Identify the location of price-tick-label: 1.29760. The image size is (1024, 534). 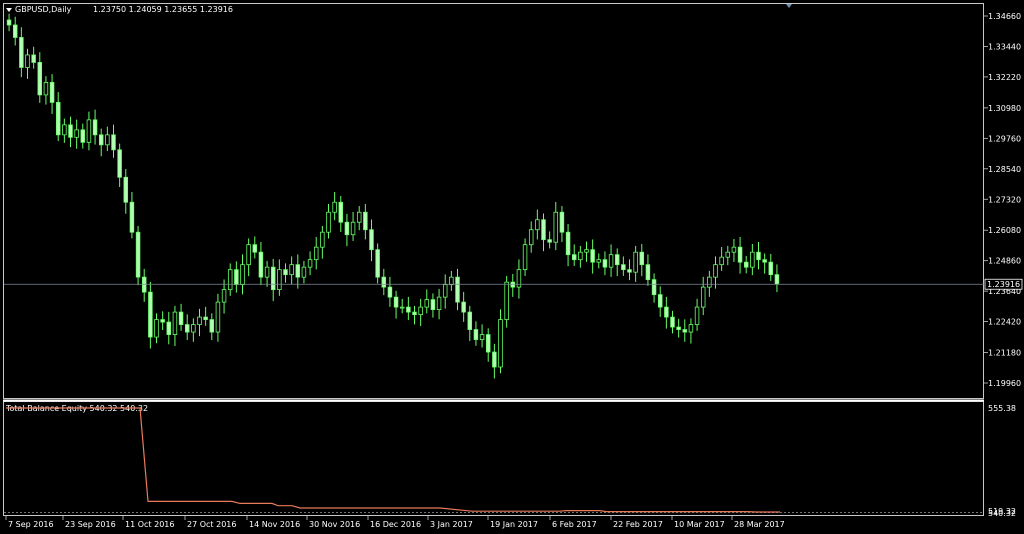
(1004, 138).